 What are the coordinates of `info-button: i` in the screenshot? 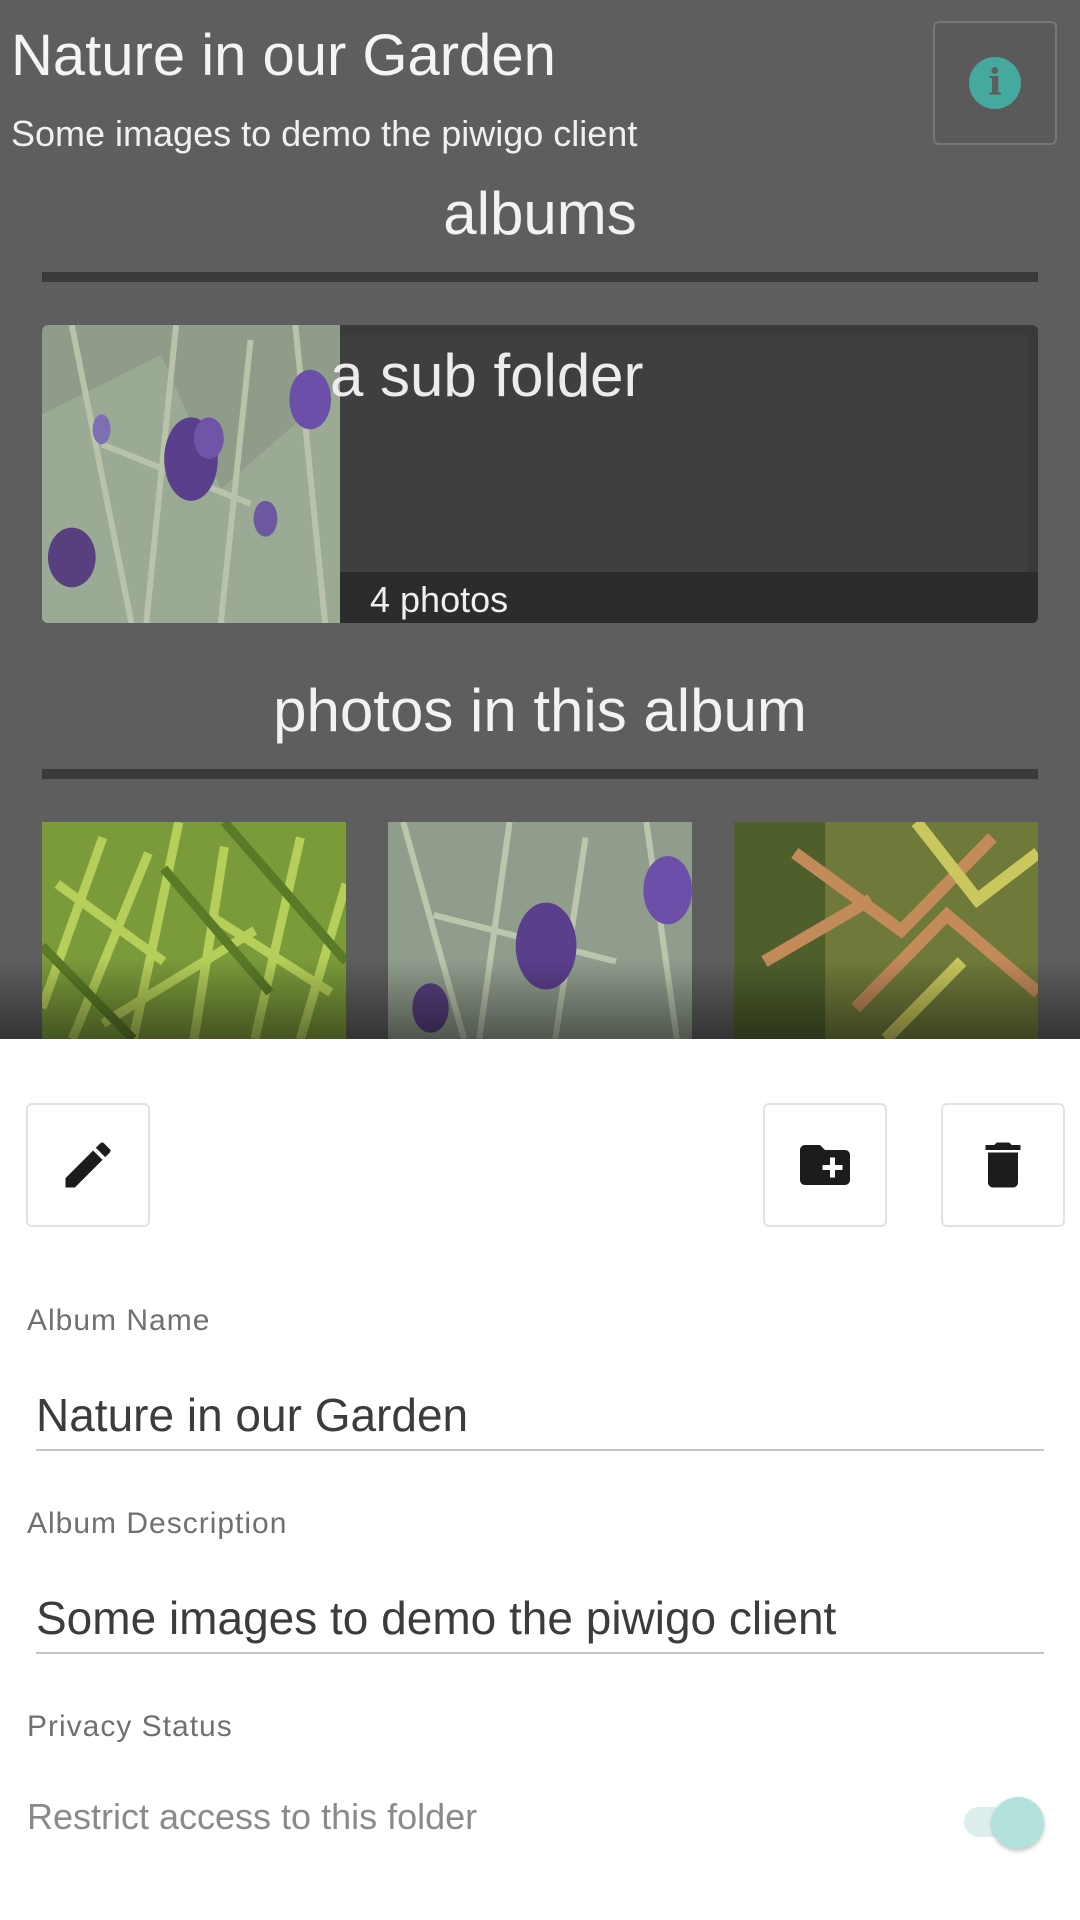 It's located at (995, 83).